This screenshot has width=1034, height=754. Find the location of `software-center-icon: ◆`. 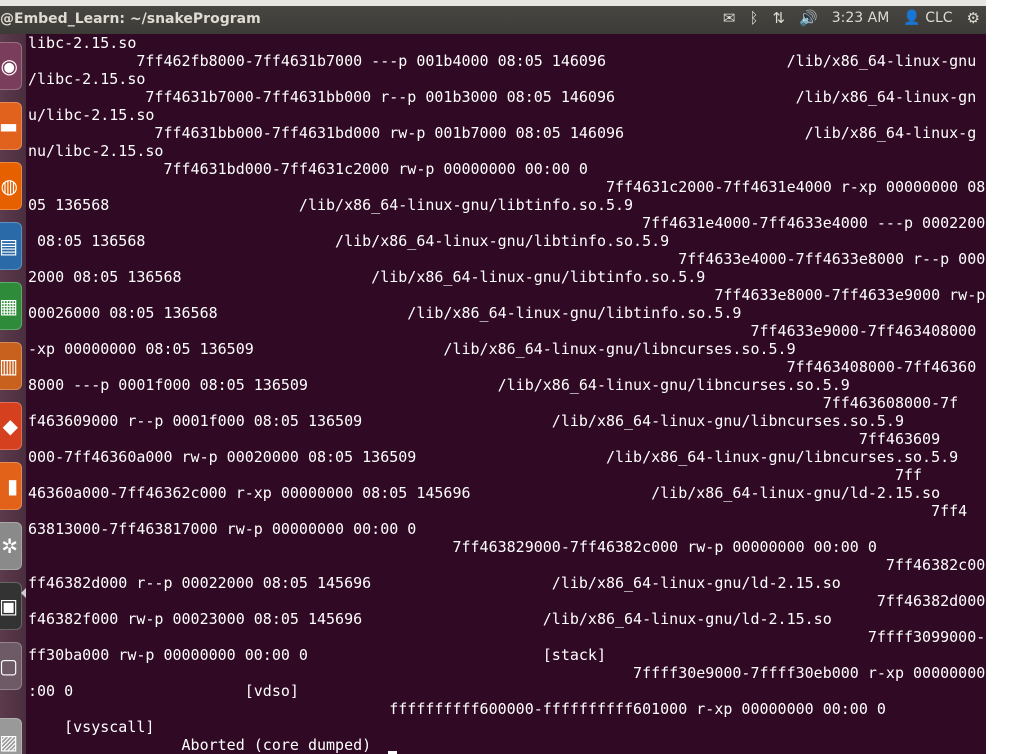

software-center-icon: ◆ is located at coordinates (10, 426).